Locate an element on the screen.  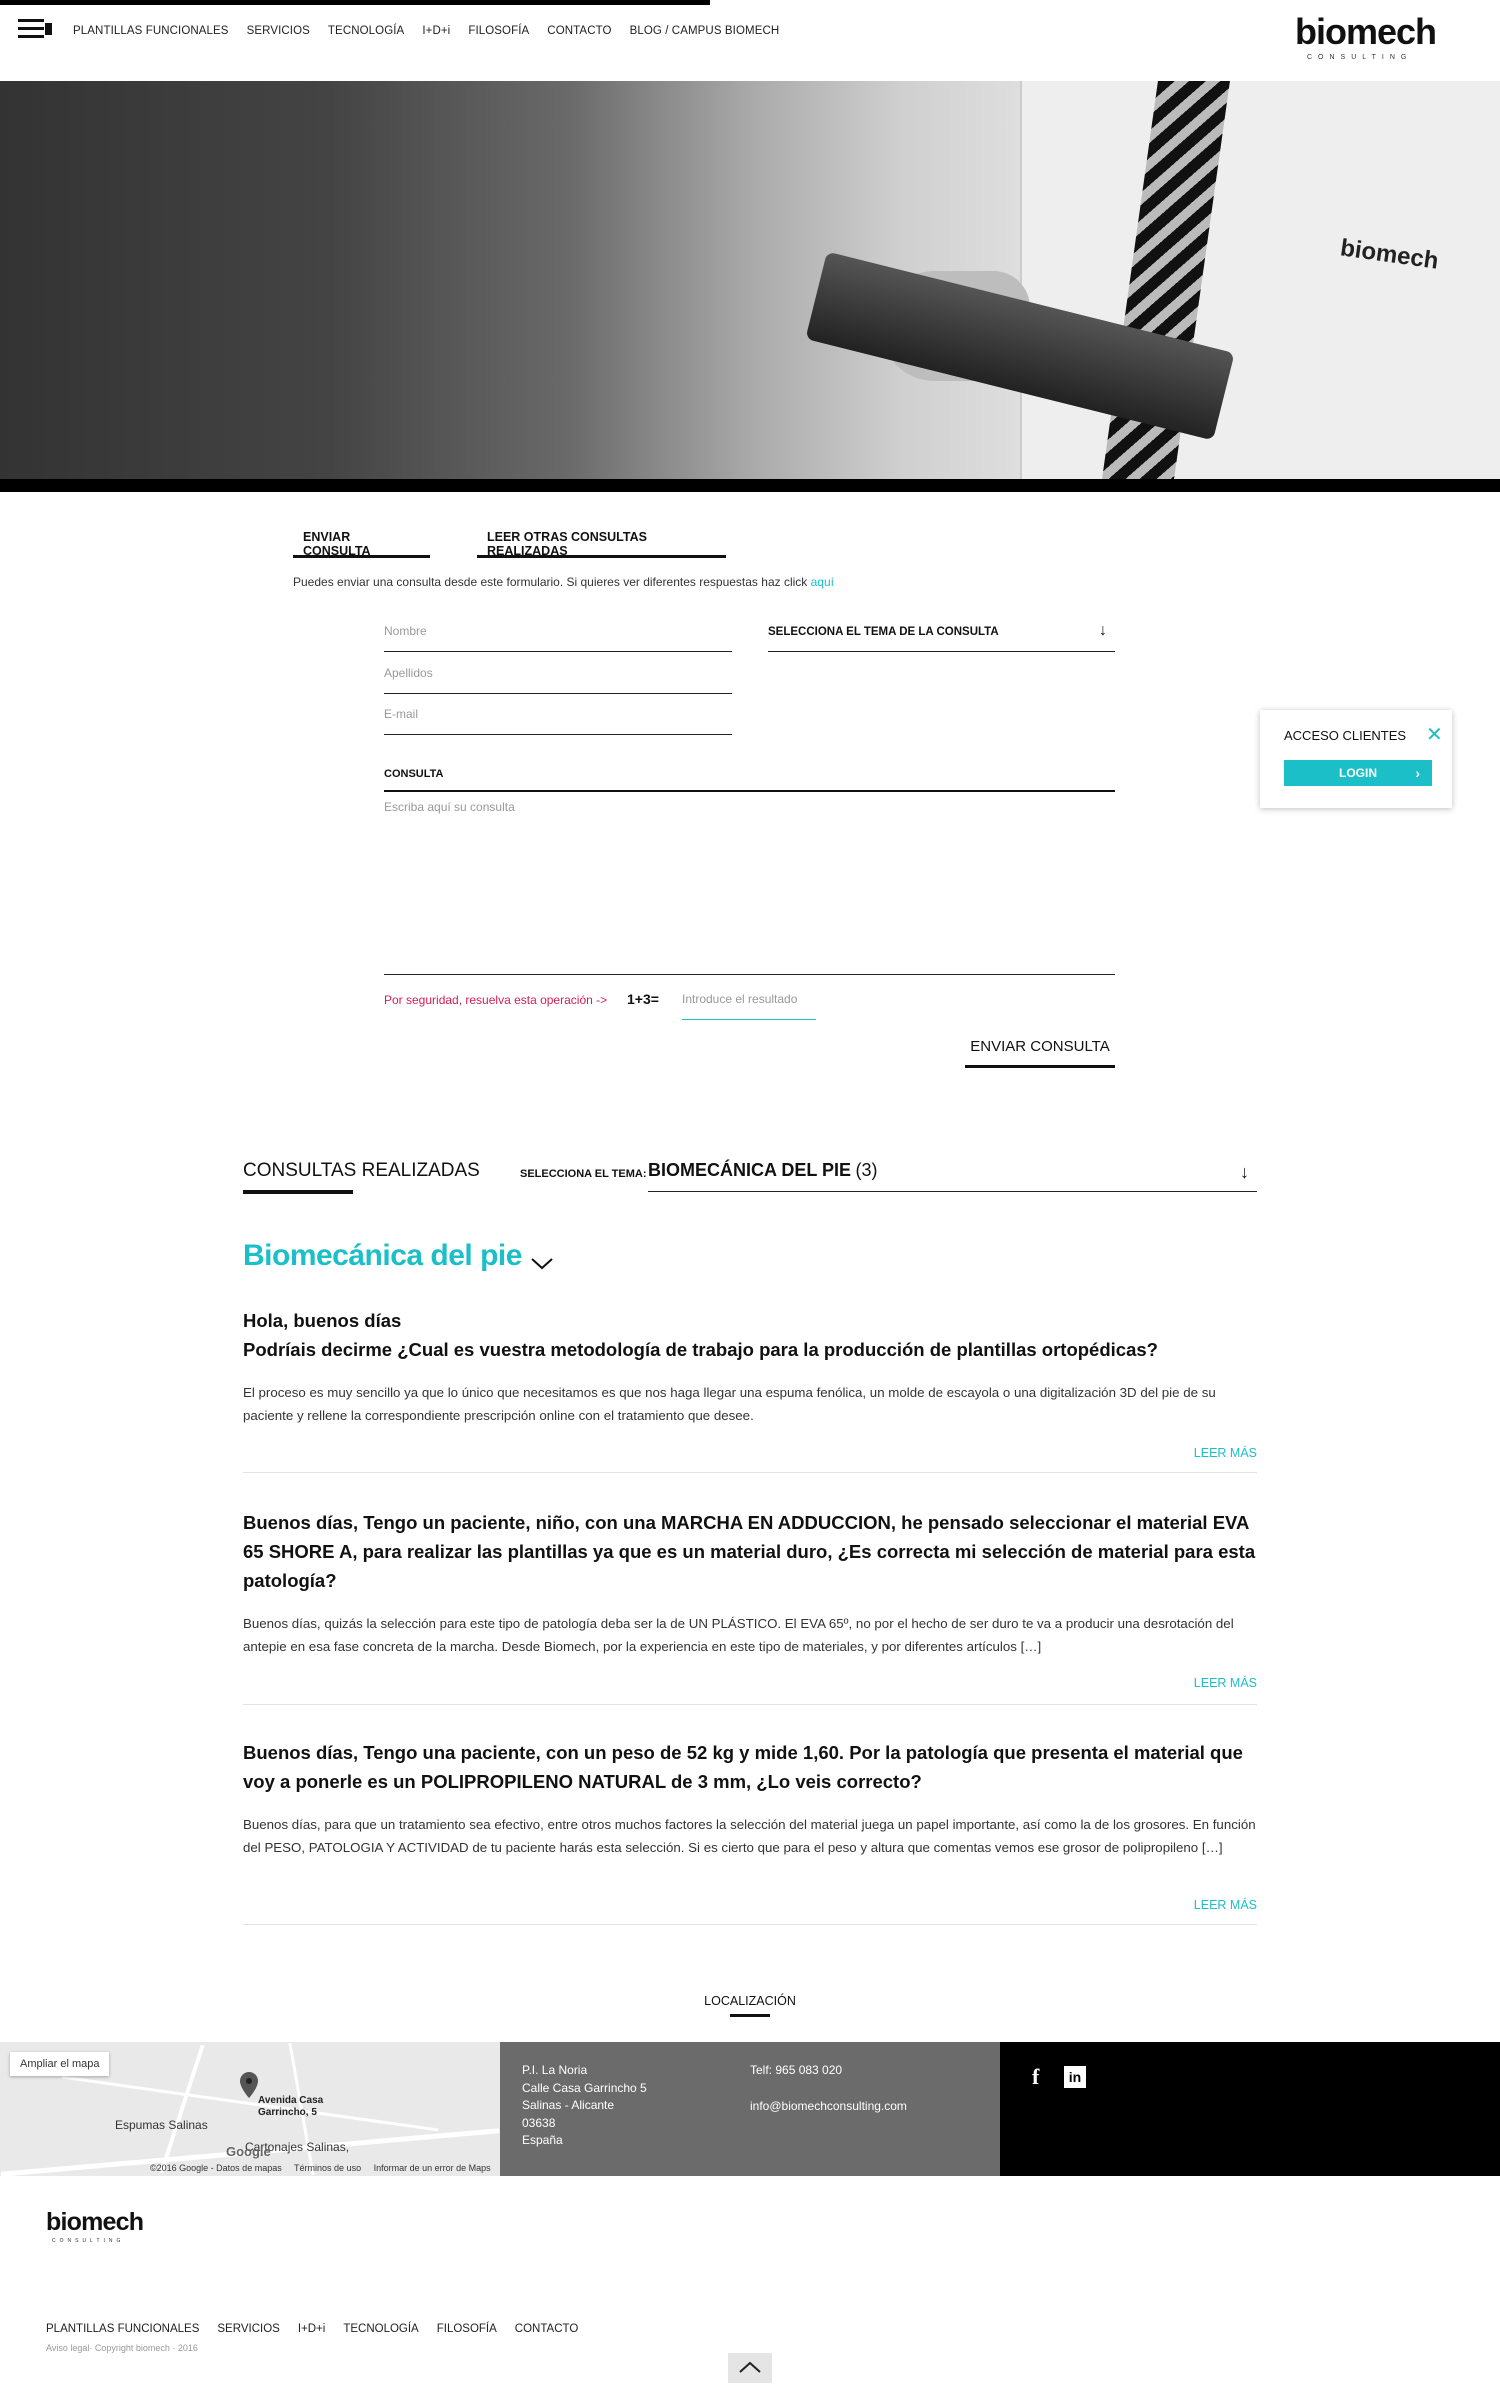
consulta-label: CONSULTA is located at coordinates (749, 780).